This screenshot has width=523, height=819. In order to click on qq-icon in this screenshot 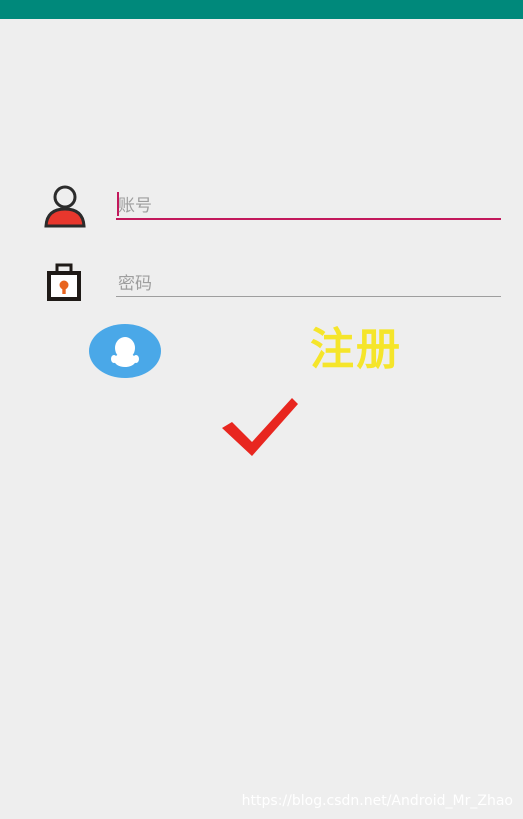, I will do `click(125, 351)`.